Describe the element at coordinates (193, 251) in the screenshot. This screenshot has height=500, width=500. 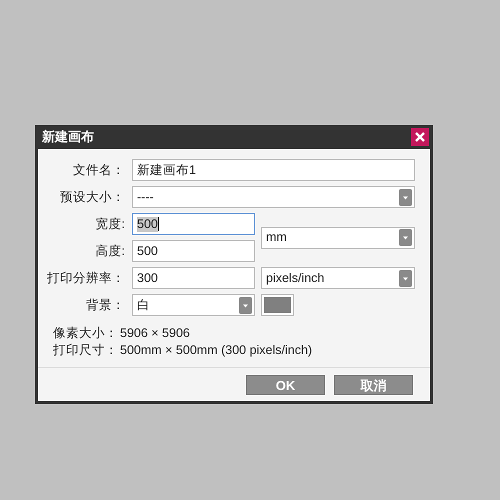
I see `height-field: 500` at that location.